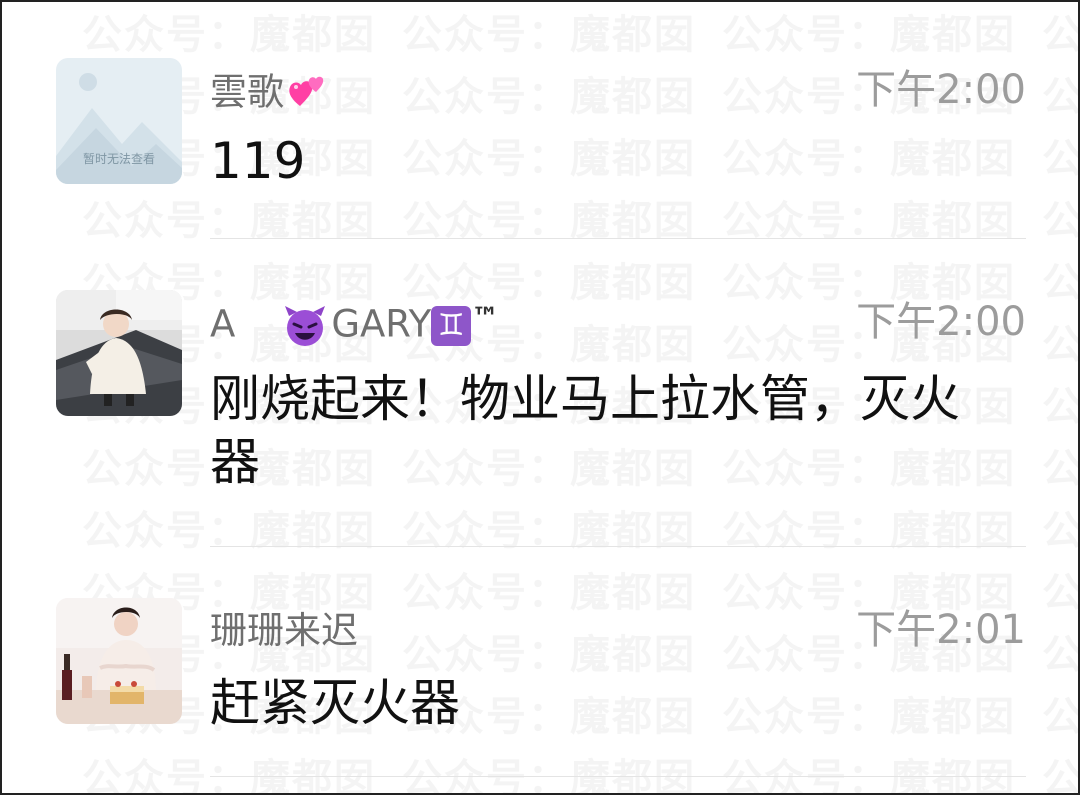 Image resolution: width=1080 pixels, height=795 pixels. I want to click on message-text: 赶紧灭火器, so click(610, 703).